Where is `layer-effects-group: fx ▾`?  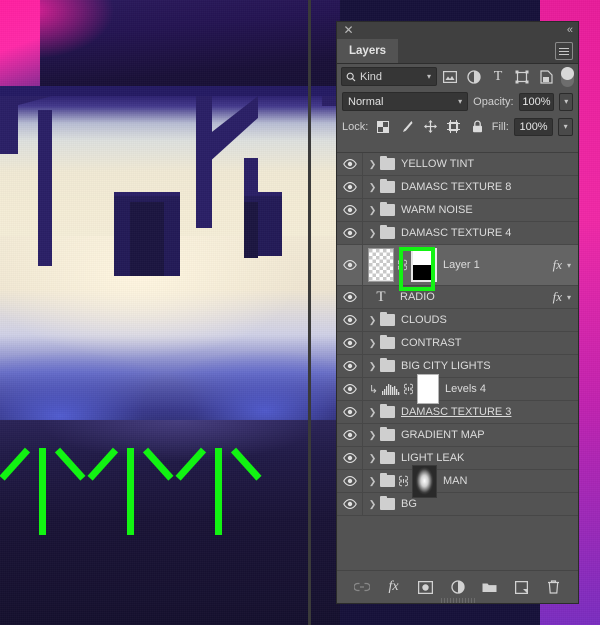 layer-effects-group: fx ▾ is located at coordinates (565, 265).